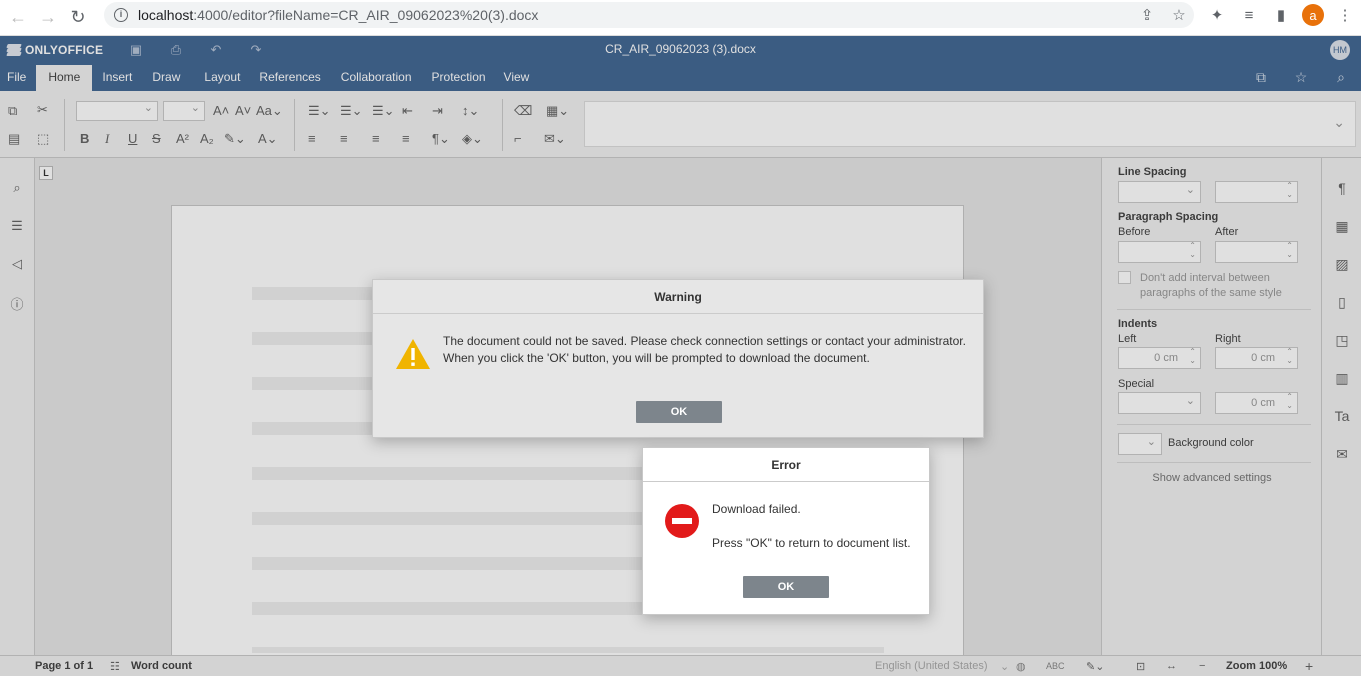  I want to click on media-icon: ≡, so click(1249, 15).